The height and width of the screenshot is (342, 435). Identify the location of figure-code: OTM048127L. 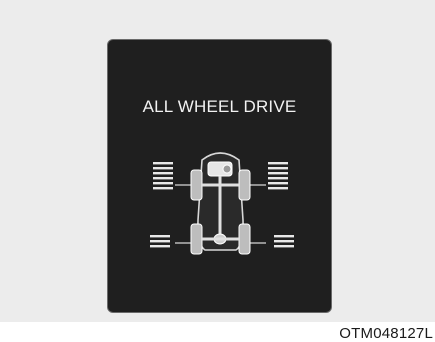
(386, 333).